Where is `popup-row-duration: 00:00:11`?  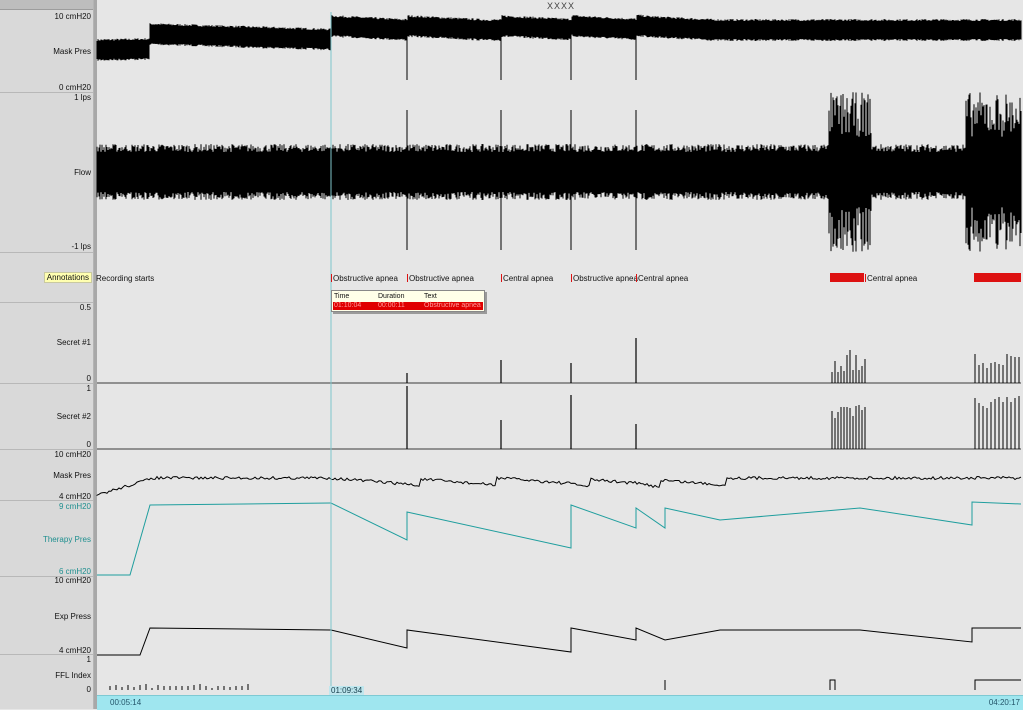
popup-row-duration: 00:00:11 is located at coordinates (391, 305).